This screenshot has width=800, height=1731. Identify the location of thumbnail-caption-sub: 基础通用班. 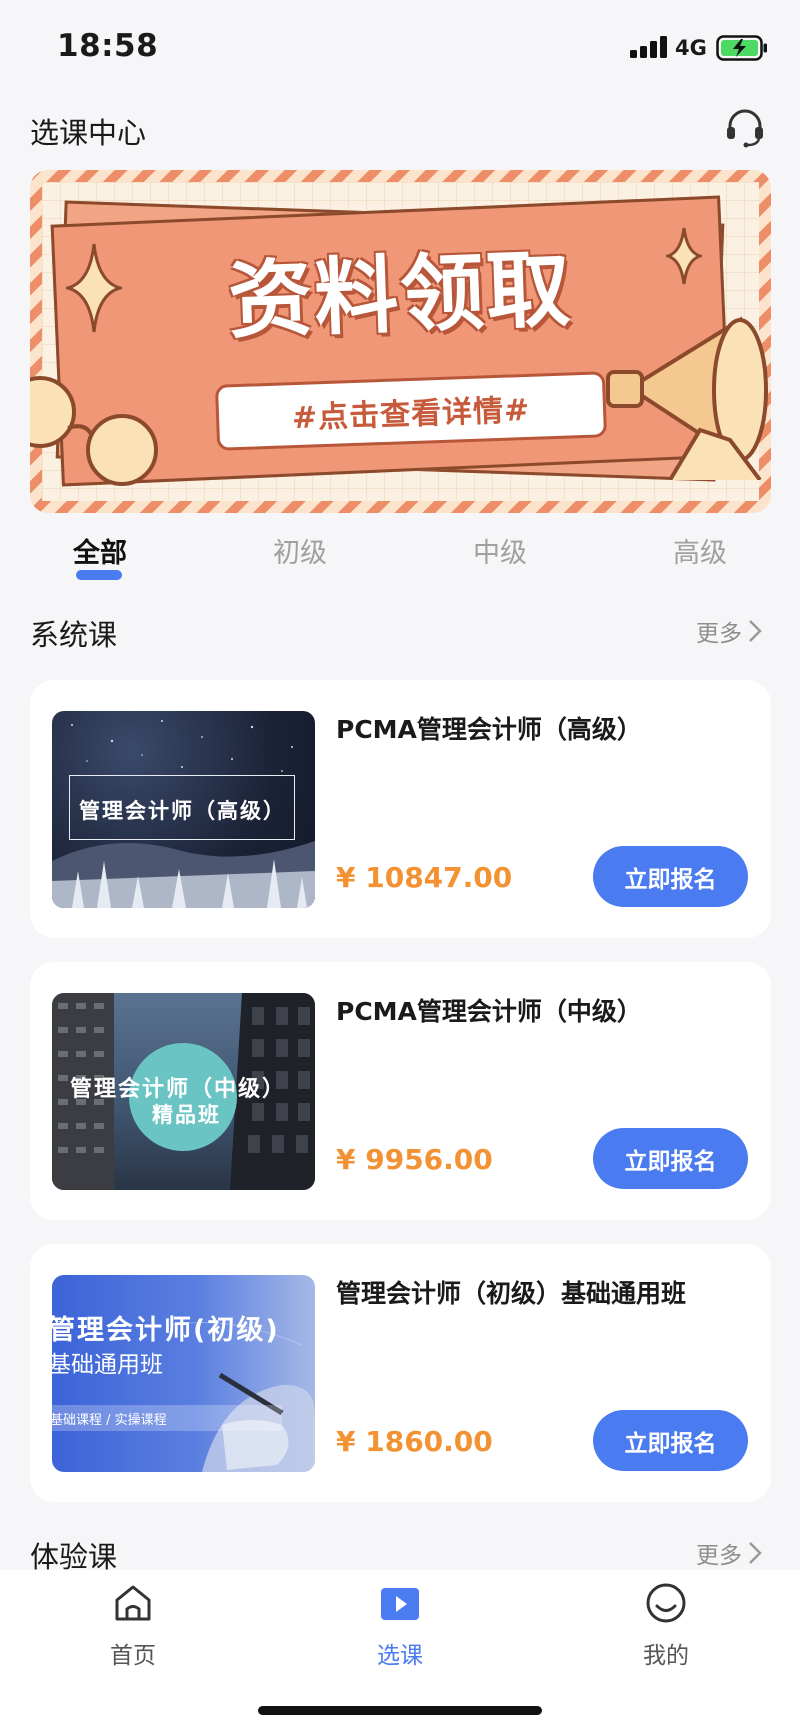
(107, 1365).